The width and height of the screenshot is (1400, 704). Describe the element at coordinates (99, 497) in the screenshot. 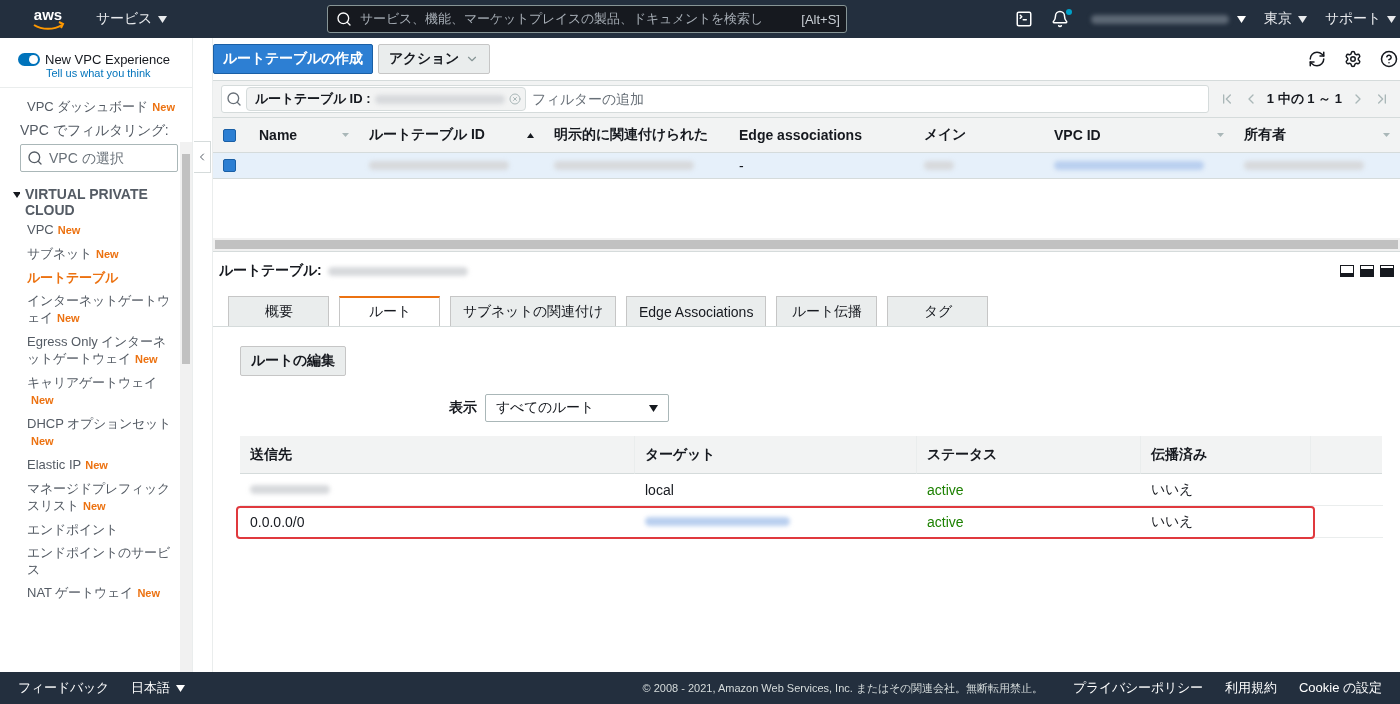

I see `sidebar-item: マネージドプレフィックスリスト New` at that location.